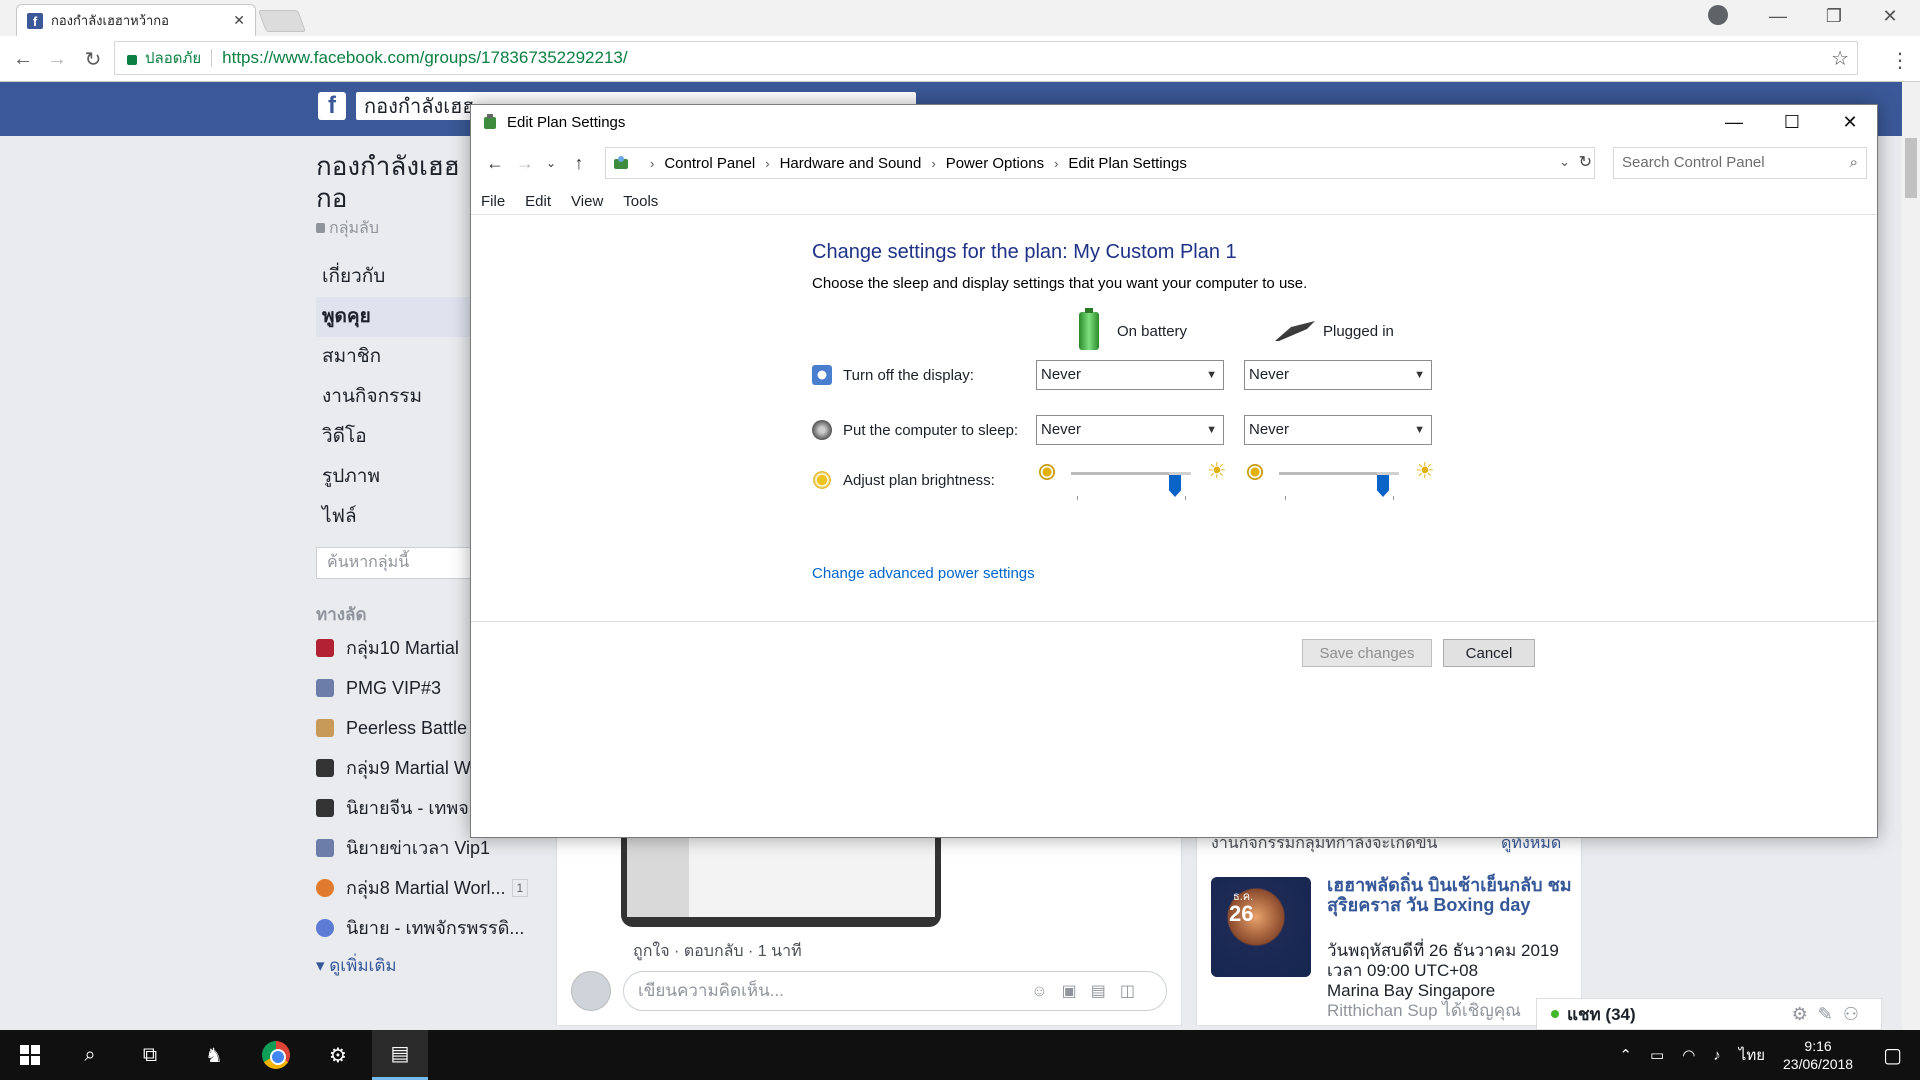 The height and width of the screenshot is (1080, 1920). I want to click on compose-icon: ✎, so click(1830, 1014).